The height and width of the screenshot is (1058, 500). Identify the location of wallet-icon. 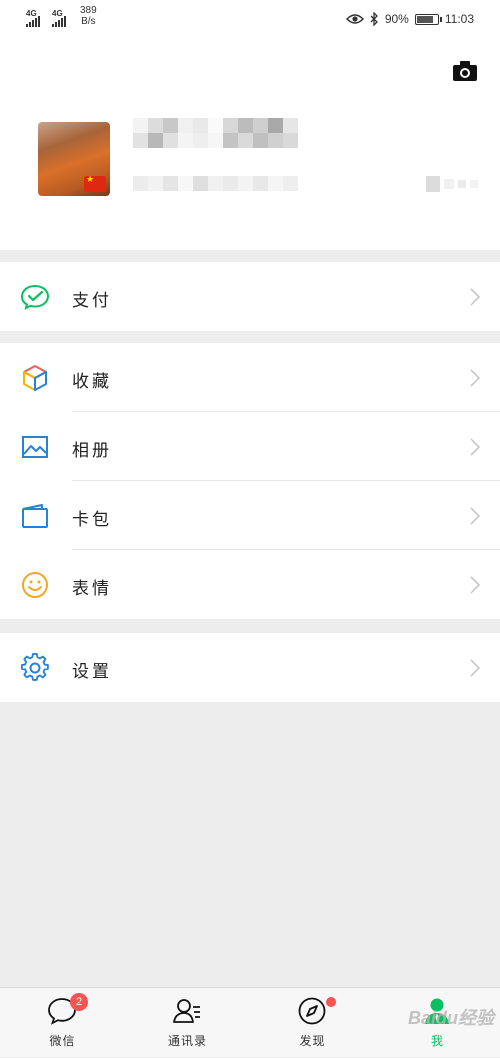
(35, 516).